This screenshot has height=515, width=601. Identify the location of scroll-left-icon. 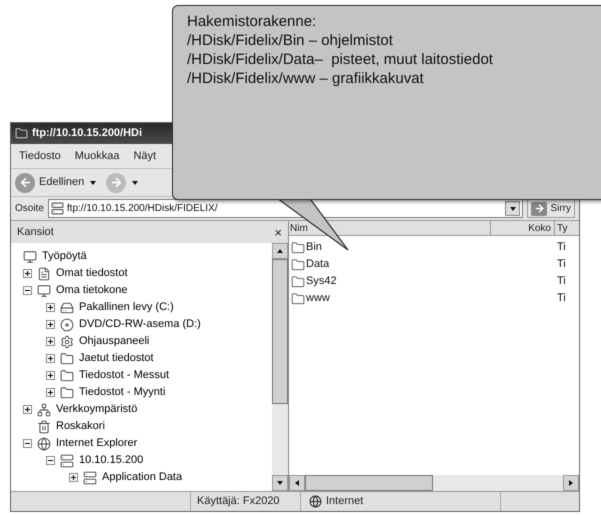
(297, 483).